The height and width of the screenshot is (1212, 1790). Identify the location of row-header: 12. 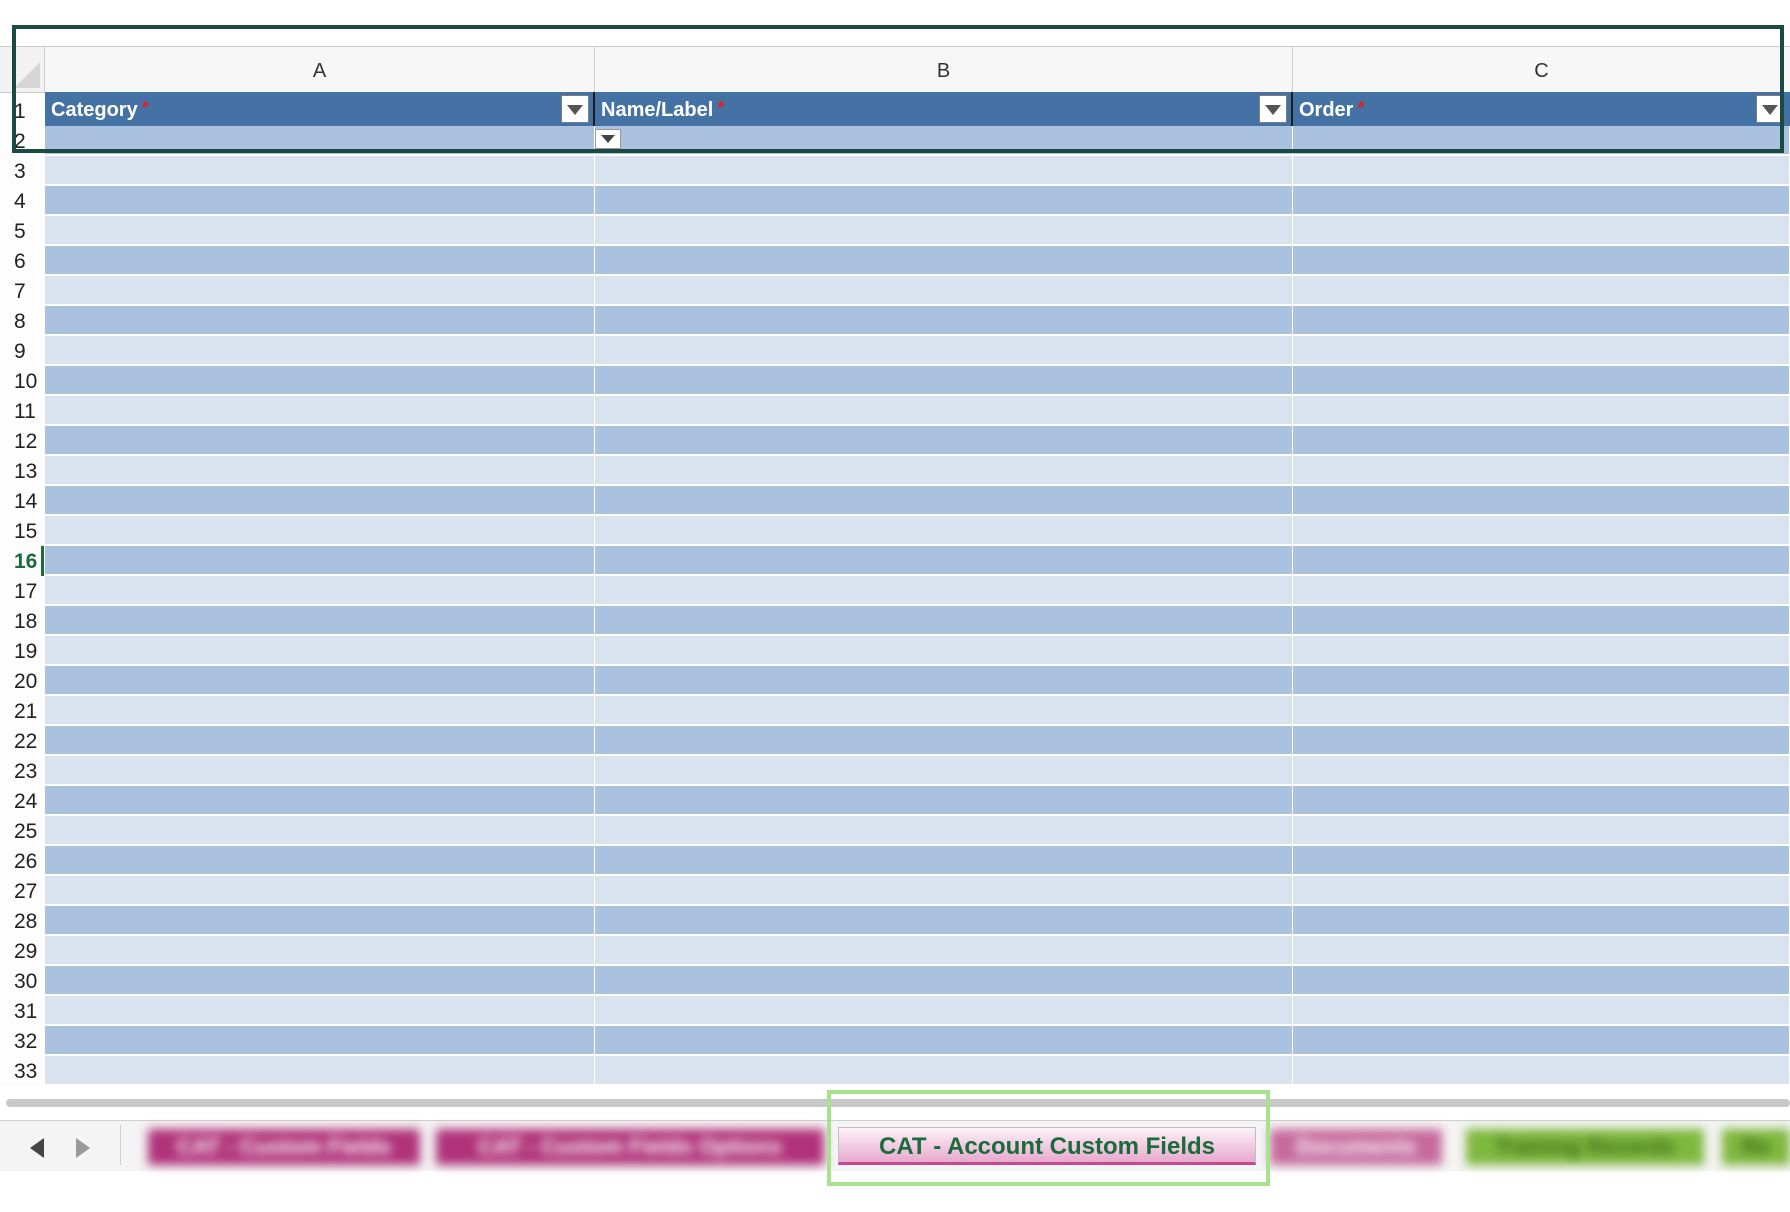
(22, 441).